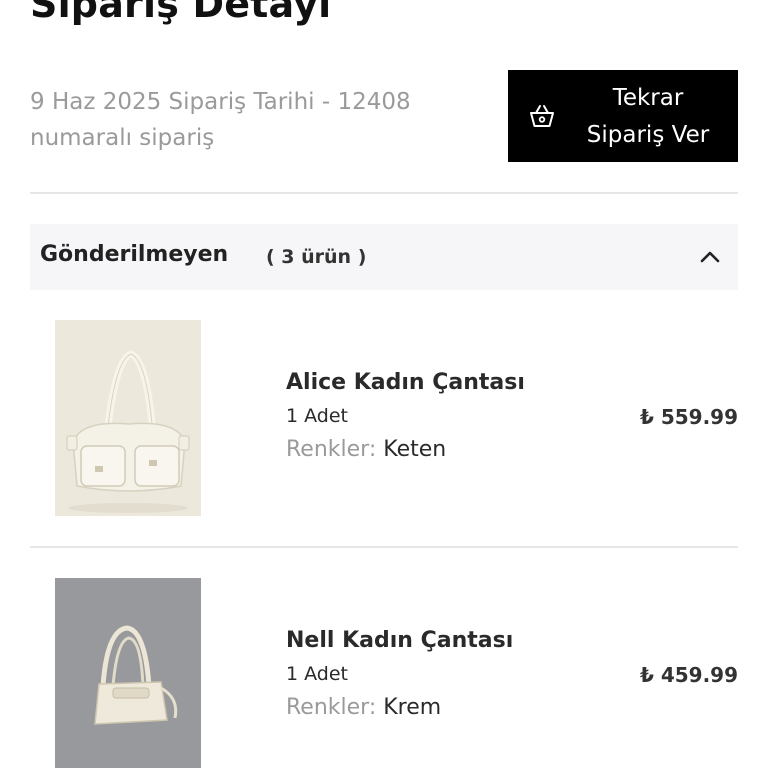  Describe the element at coordinates (405, 382) in the screenshot. I see `product-name: Alice Kadın Çantası` at that location.